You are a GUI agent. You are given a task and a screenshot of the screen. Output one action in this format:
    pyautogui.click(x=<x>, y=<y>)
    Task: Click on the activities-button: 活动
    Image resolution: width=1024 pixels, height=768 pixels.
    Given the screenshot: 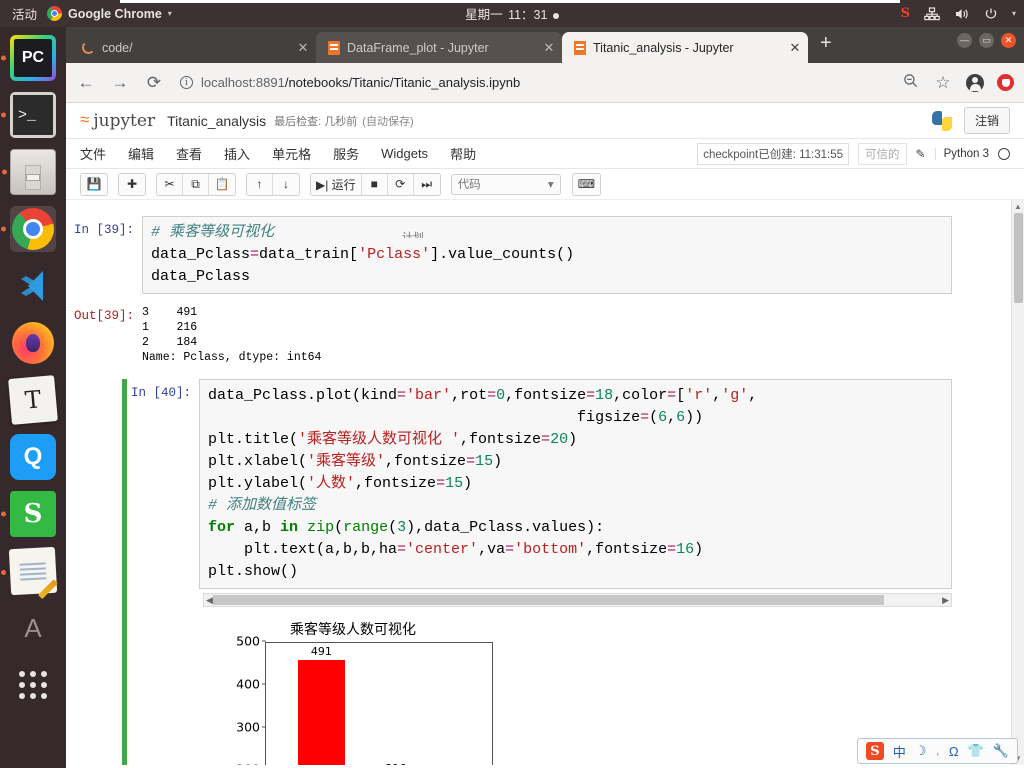 What is the action you would take?
    pyautogui.click(x=23, y=13)
    